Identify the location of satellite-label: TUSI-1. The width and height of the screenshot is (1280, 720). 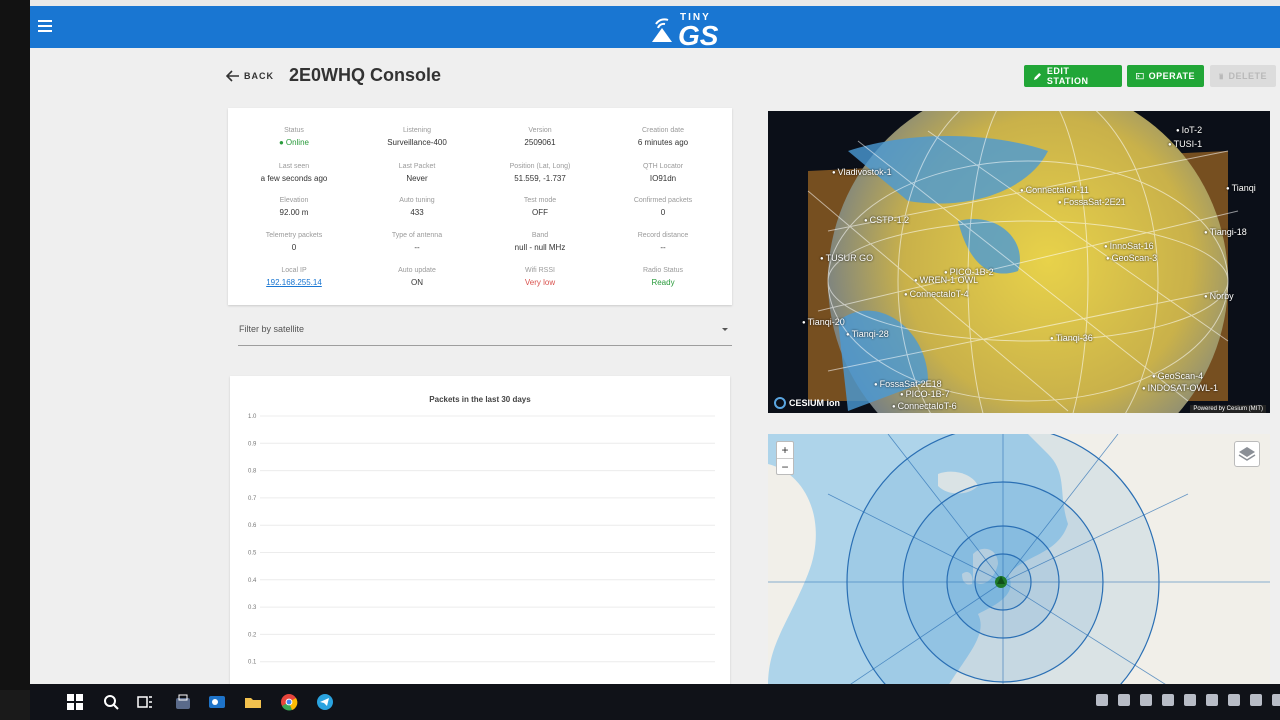
(1185, 144).